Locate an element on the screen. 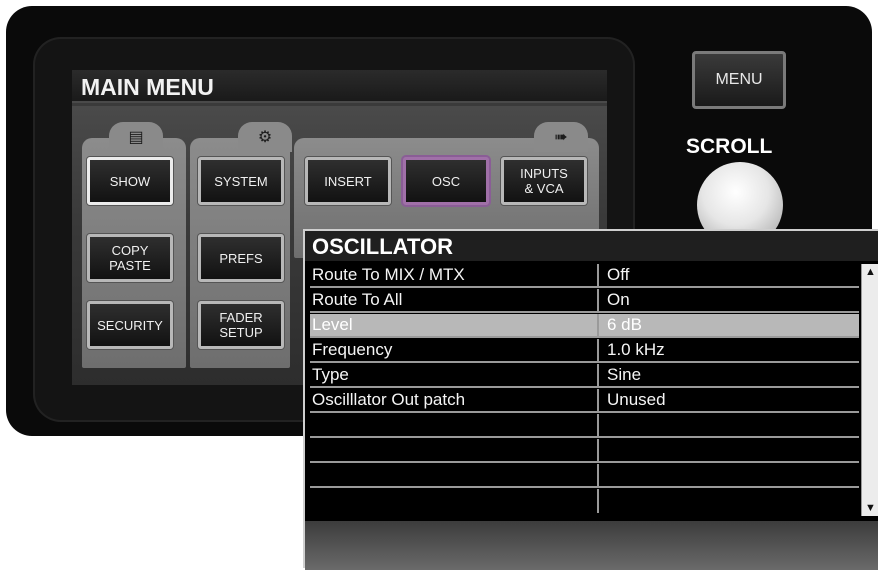  param-row: Route To All On is located at coordinates (584, 301).